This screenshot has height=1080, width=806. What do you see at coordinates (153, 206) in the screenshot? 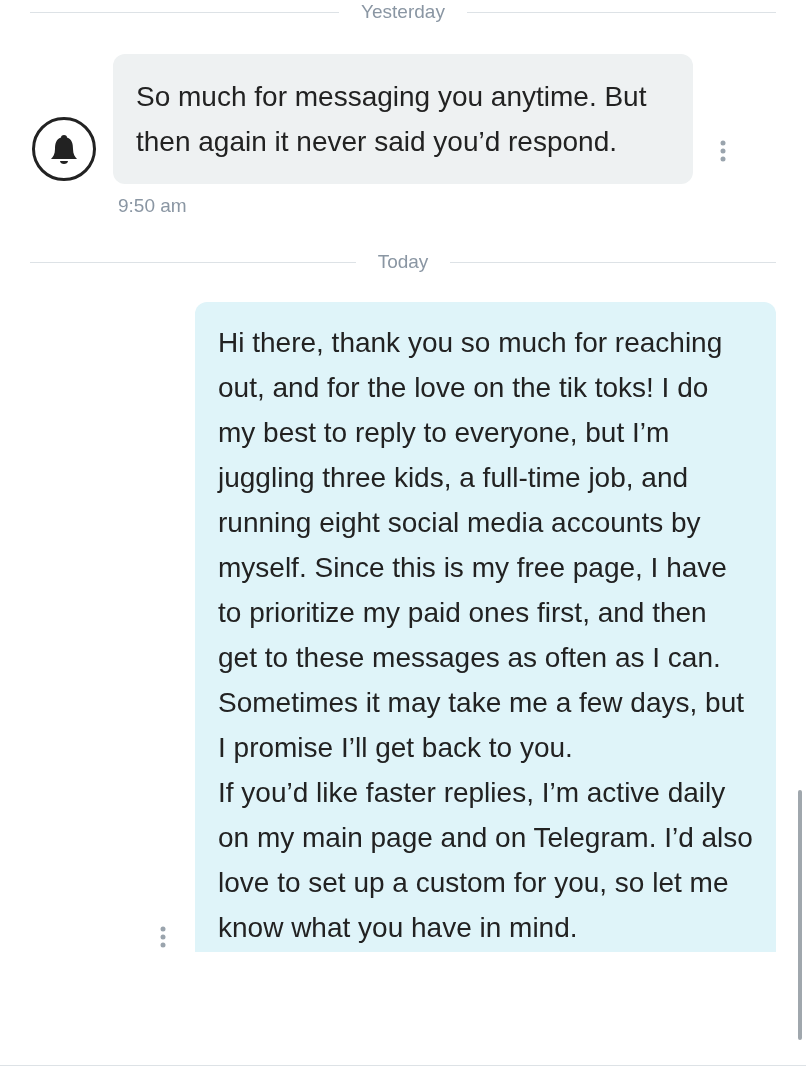
I see `message-time: 9:50 am` at bounding box center [153, 206].